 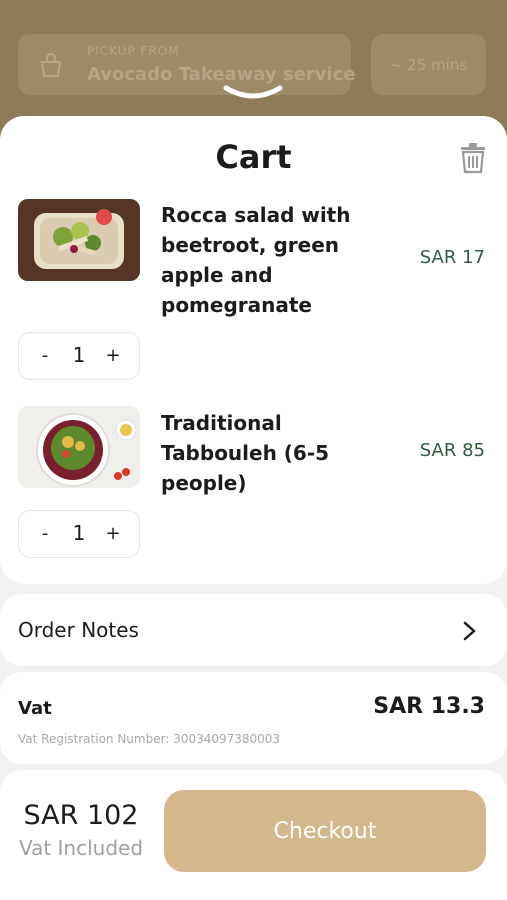 I want to click on item-price: SAR 17, so click(x=452, y=257).